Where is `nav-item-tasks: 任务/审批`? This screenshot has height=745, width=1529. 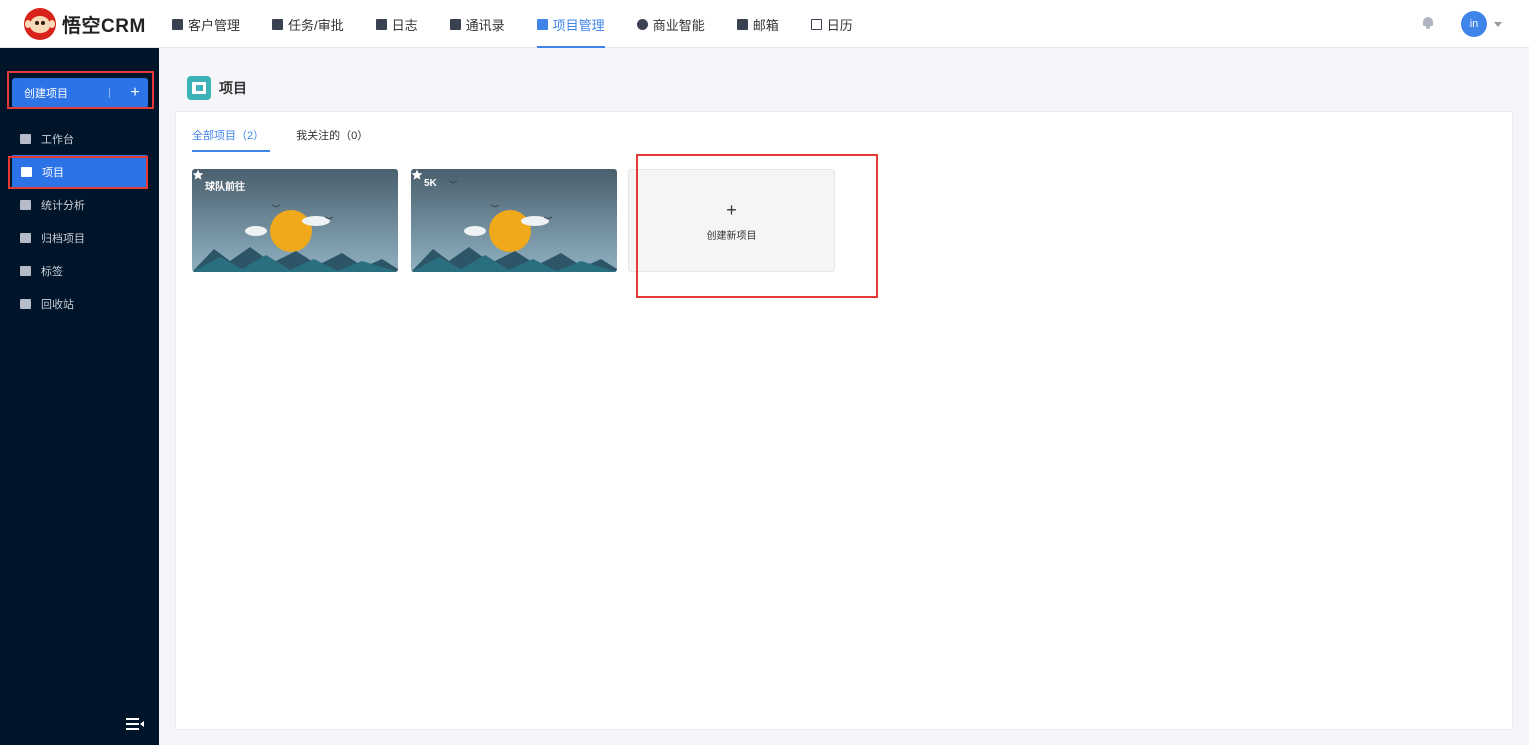 nav-item-tasks: 任务/审批 is located at coordinates (308, 24).